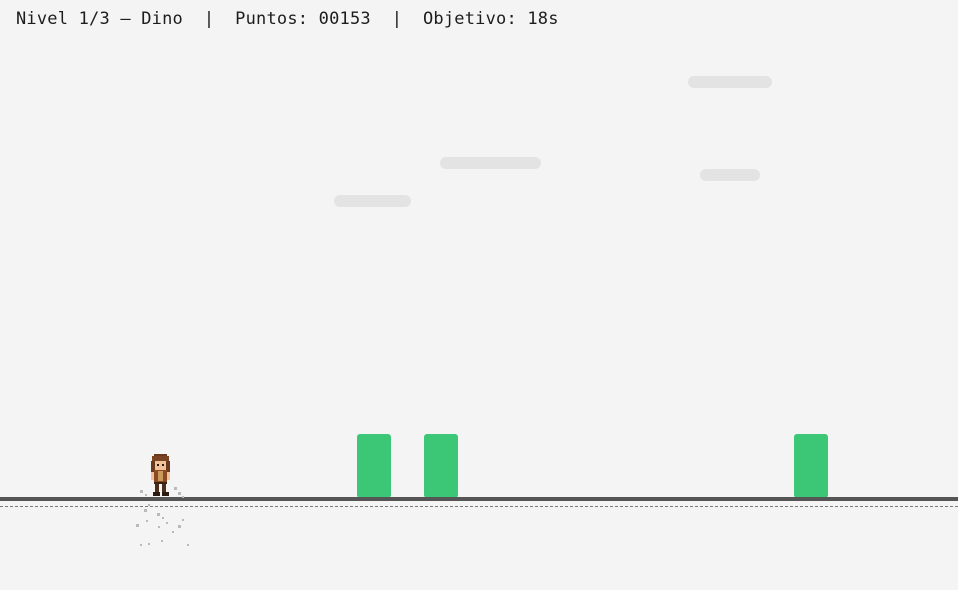 The width and height of the screenshot is (958, 590). What do you see at coordinates (160, 475) in the screenshot?
I see `runner-character-sprite` at bounding box center [160, 475].